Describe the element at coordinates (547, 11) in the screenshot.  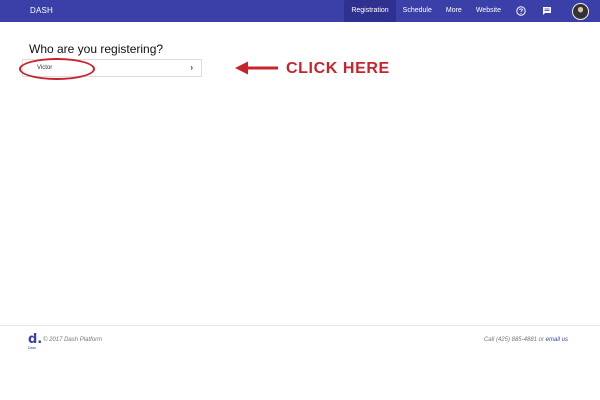
I see `chat-icon` at that location.